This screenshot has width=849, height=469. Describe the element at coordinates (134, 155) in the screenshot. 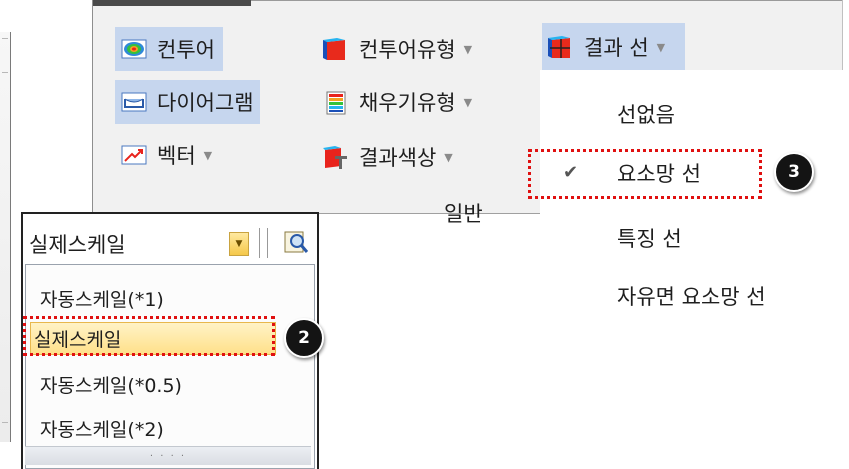

I see `vector-icon` at that location.